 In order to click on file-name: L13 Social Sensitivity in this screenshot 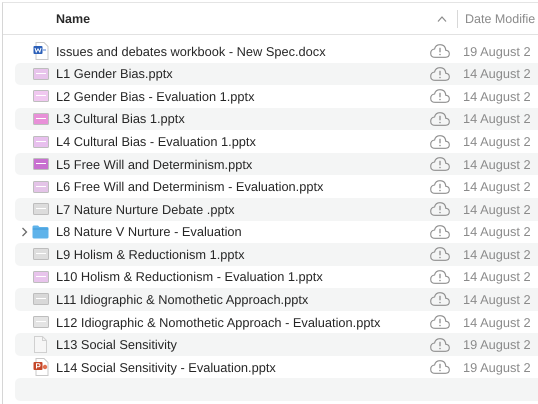, I will do `click(242, 344)`.